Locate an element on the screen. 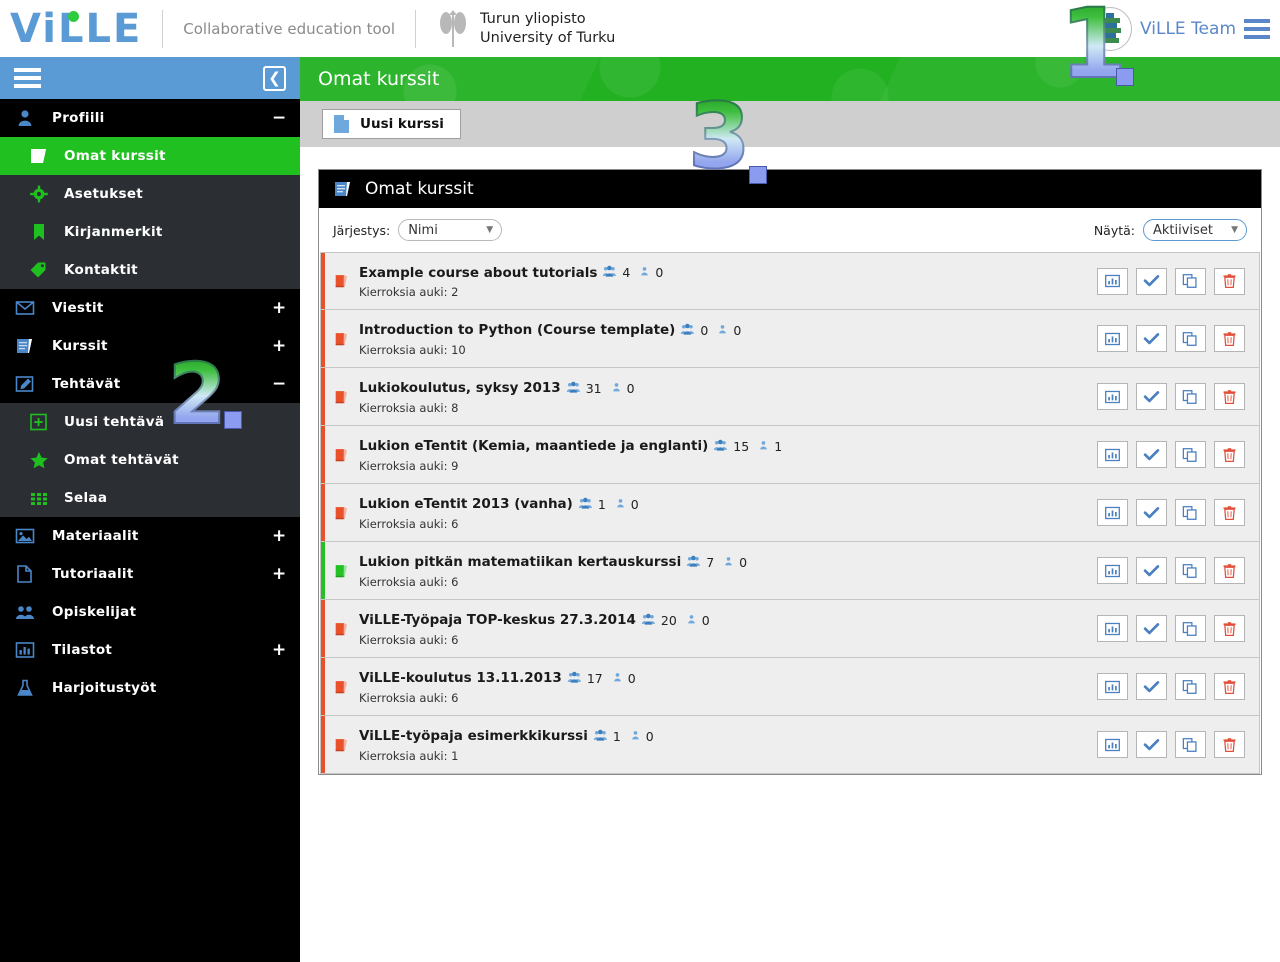 This screenshot has width=1280, height=962. chevron-down-icon: ▼ is located at coordinates (490, 230).